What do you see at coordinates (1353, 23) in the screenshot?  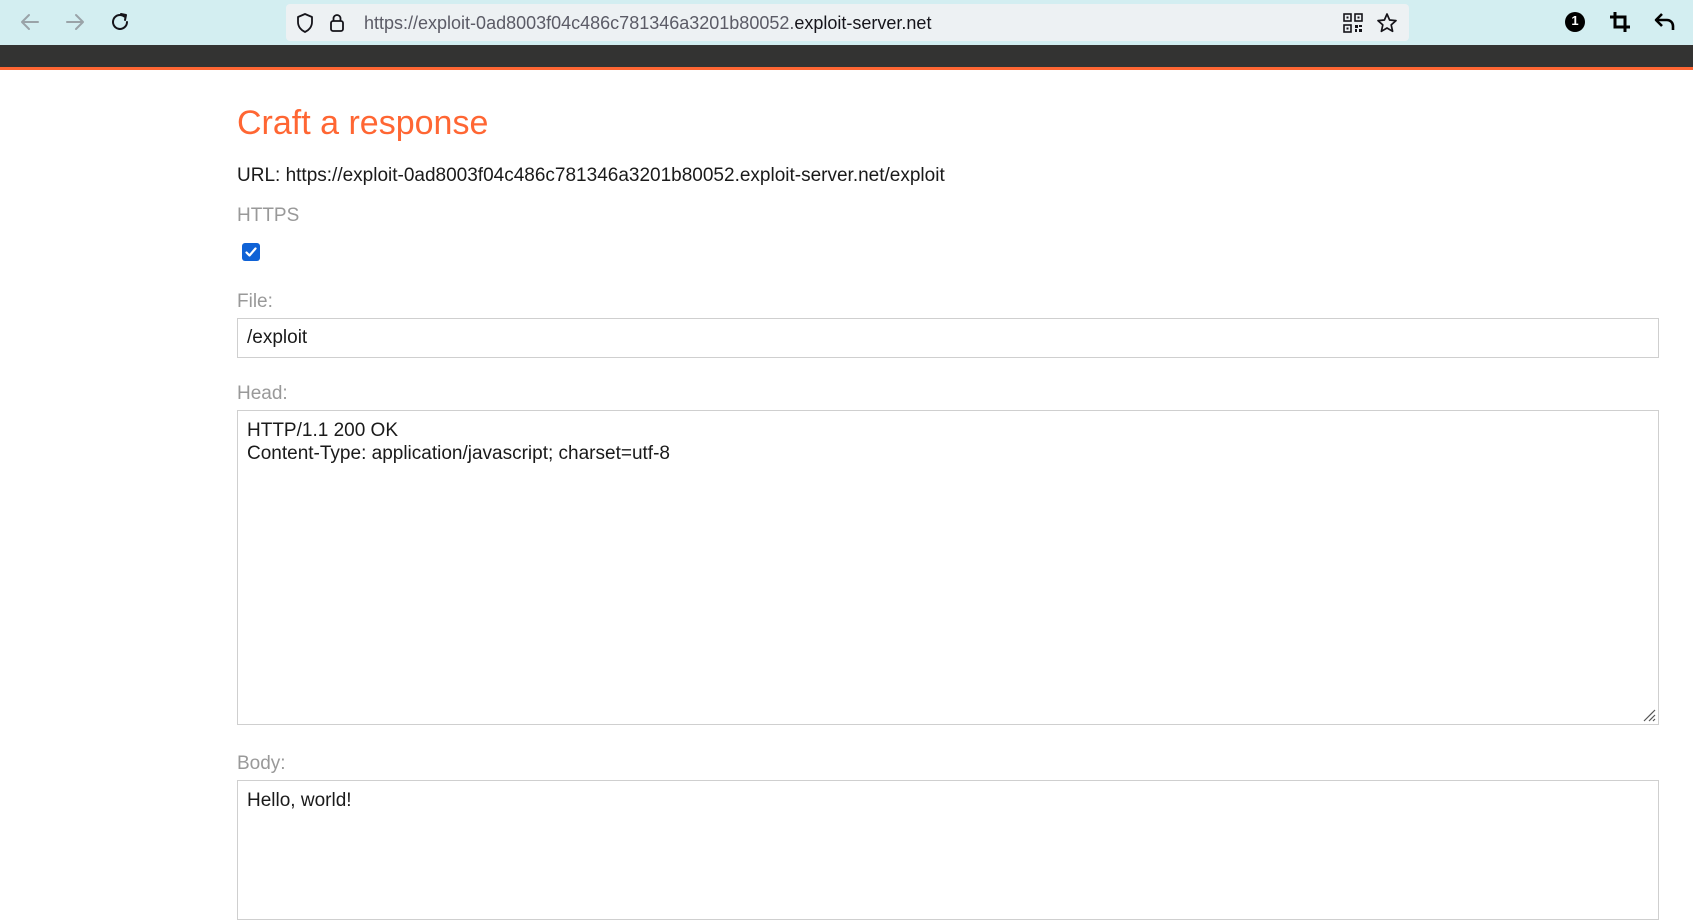 I see `qr-code-icon` at bounding box center [1353, 23].